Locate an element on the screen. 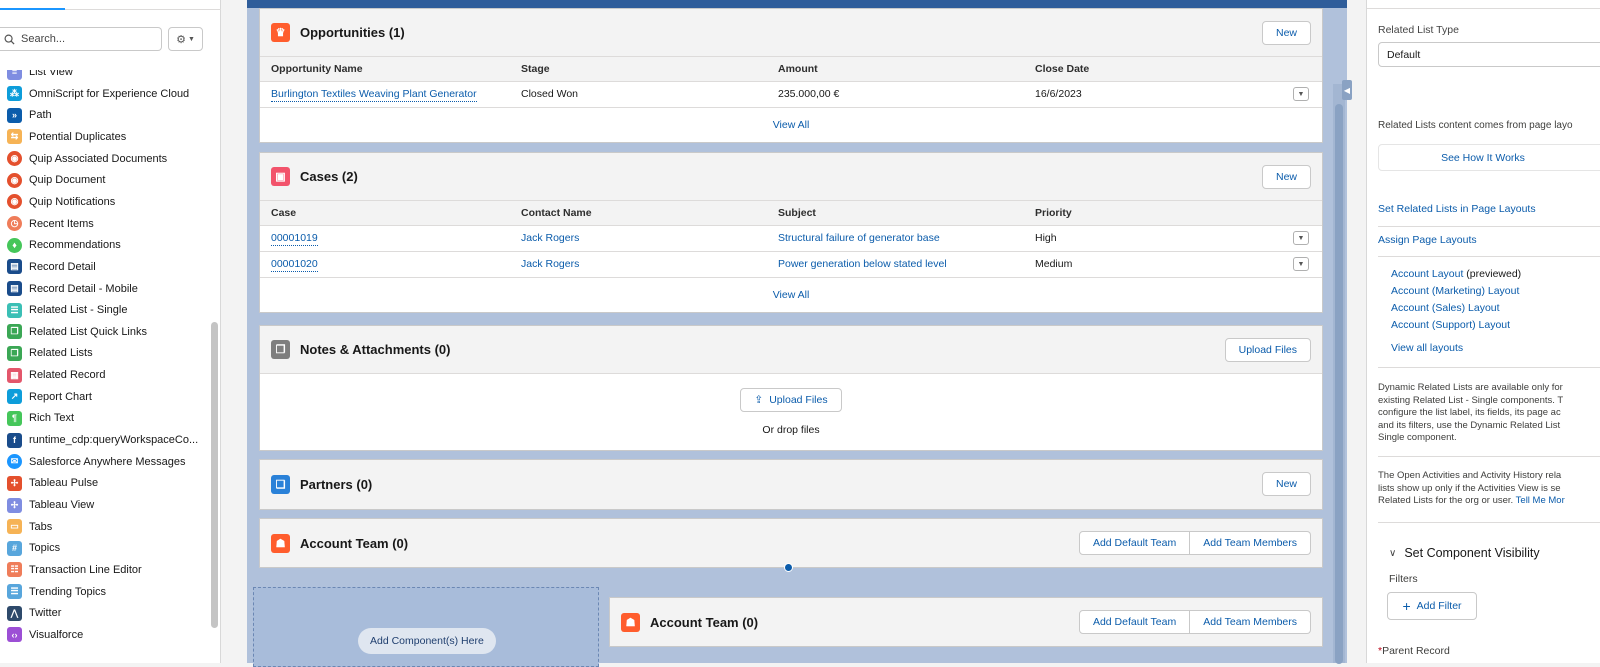  layout-item: Account Layout (previewed) is located at coordinates (1456, 274).